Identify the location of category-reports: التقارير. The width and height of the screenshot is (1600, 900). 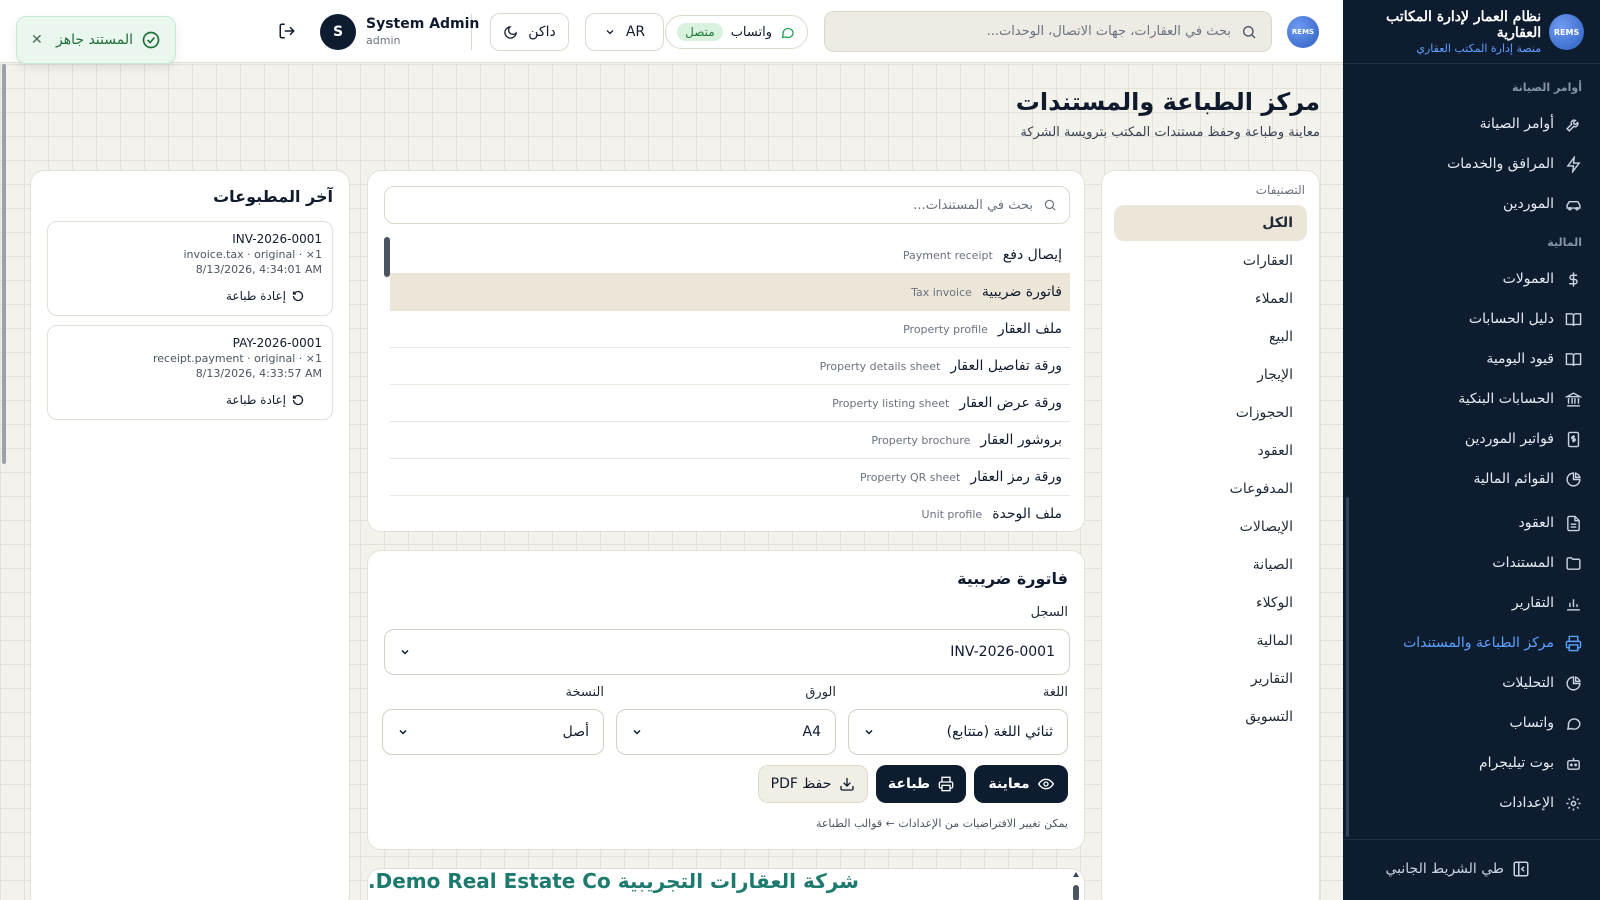
(1210, 679).